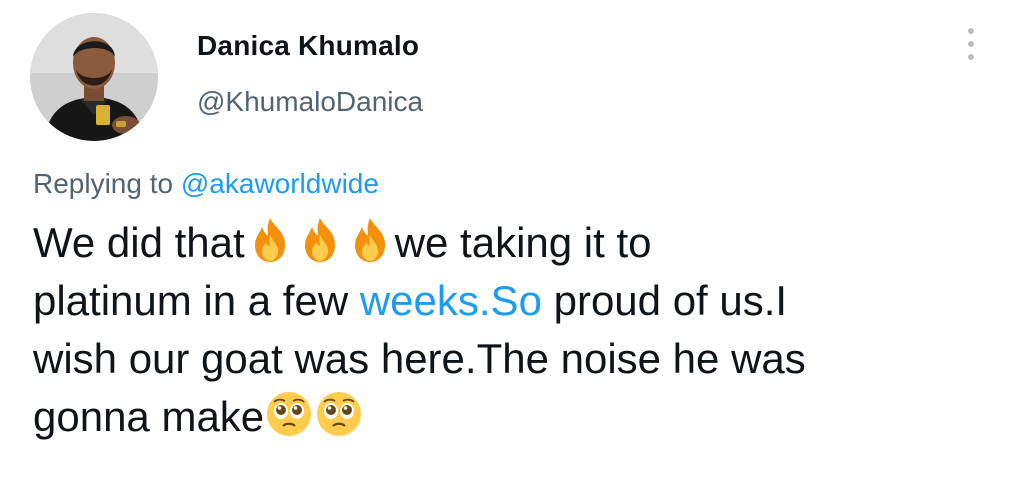 The image size is (1024, 477). What do you see at coordinates (664, 300) in the screenshot?
I see `tweet-text-segment: proud of us.I` at bounding box center [664, 300].